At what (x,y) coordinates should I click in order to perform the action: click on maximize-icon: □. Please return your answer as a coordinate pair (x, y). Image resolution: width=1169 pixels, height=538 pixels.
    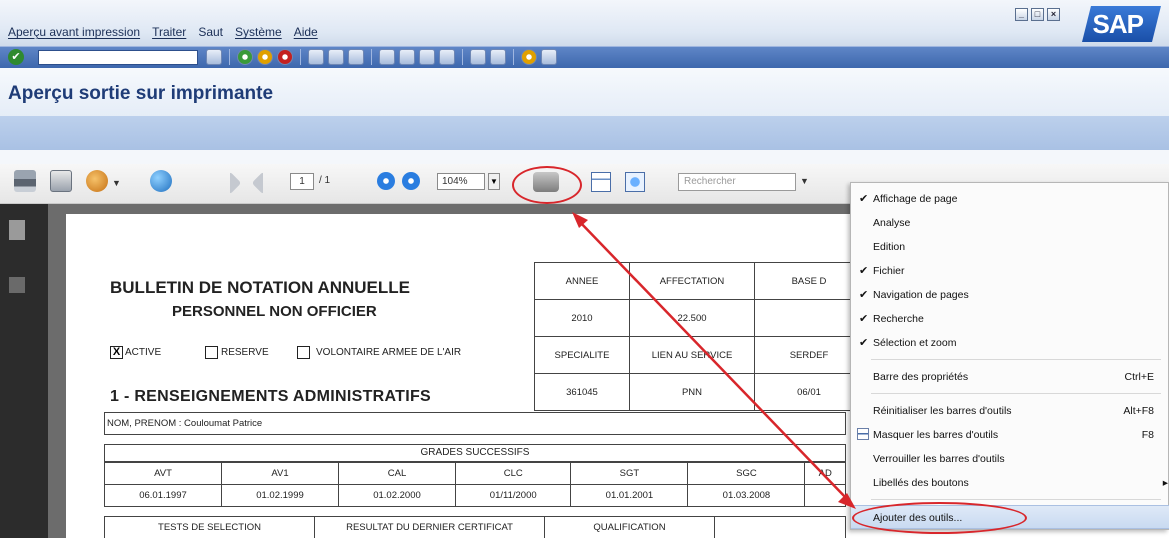
    Looking at the image, I should click on (1037, 14).